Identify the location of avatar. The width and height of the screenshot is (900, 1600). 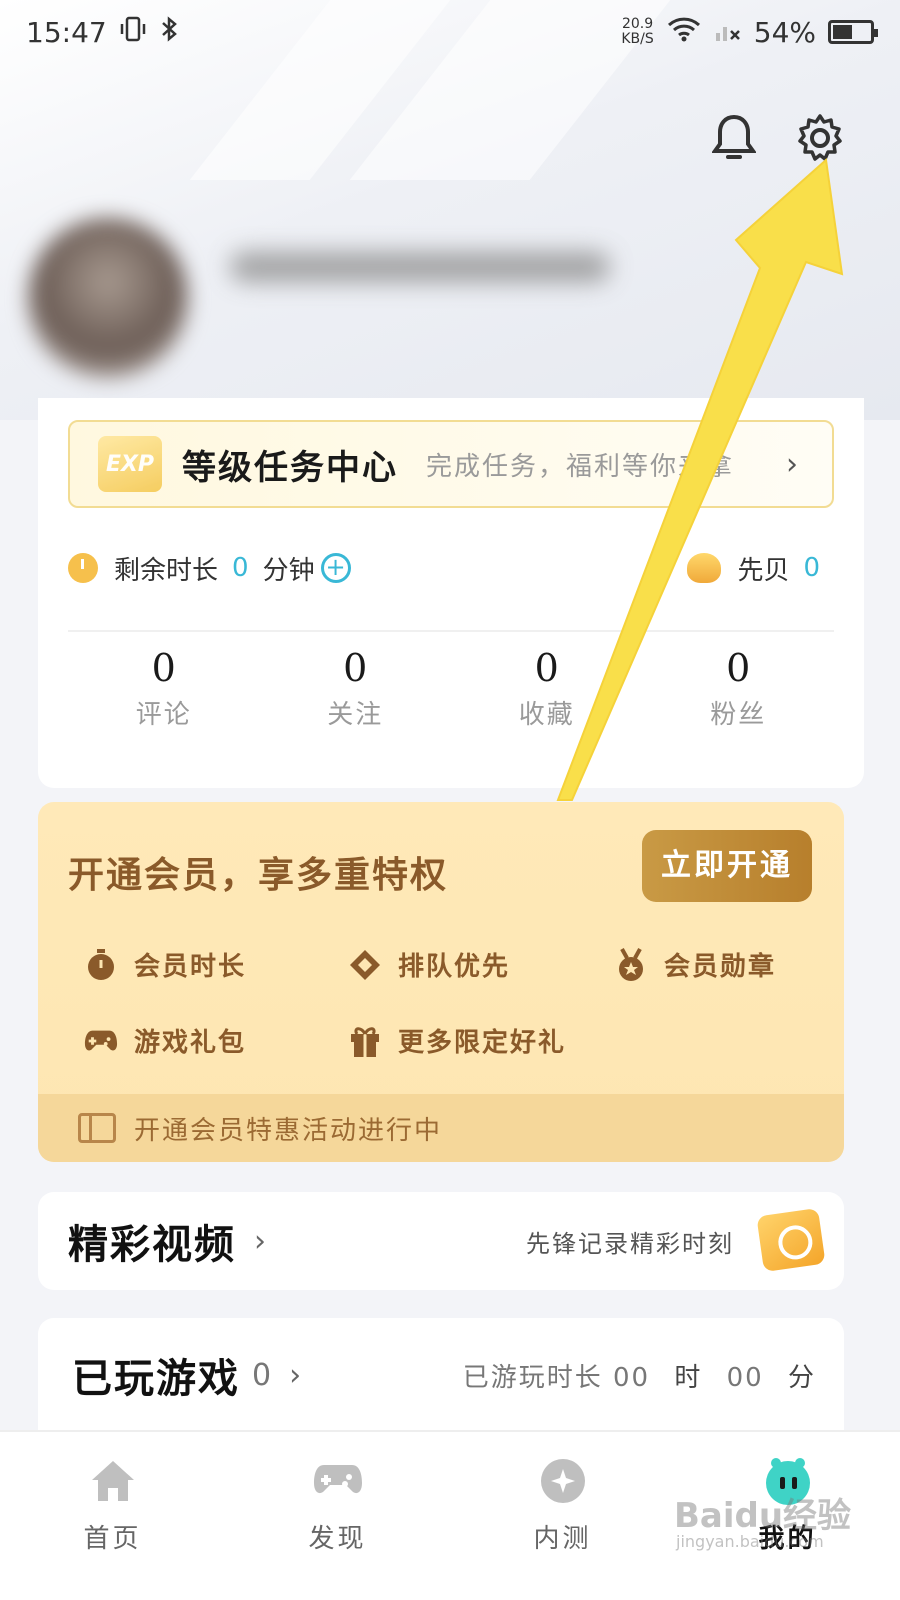
(108, 298).